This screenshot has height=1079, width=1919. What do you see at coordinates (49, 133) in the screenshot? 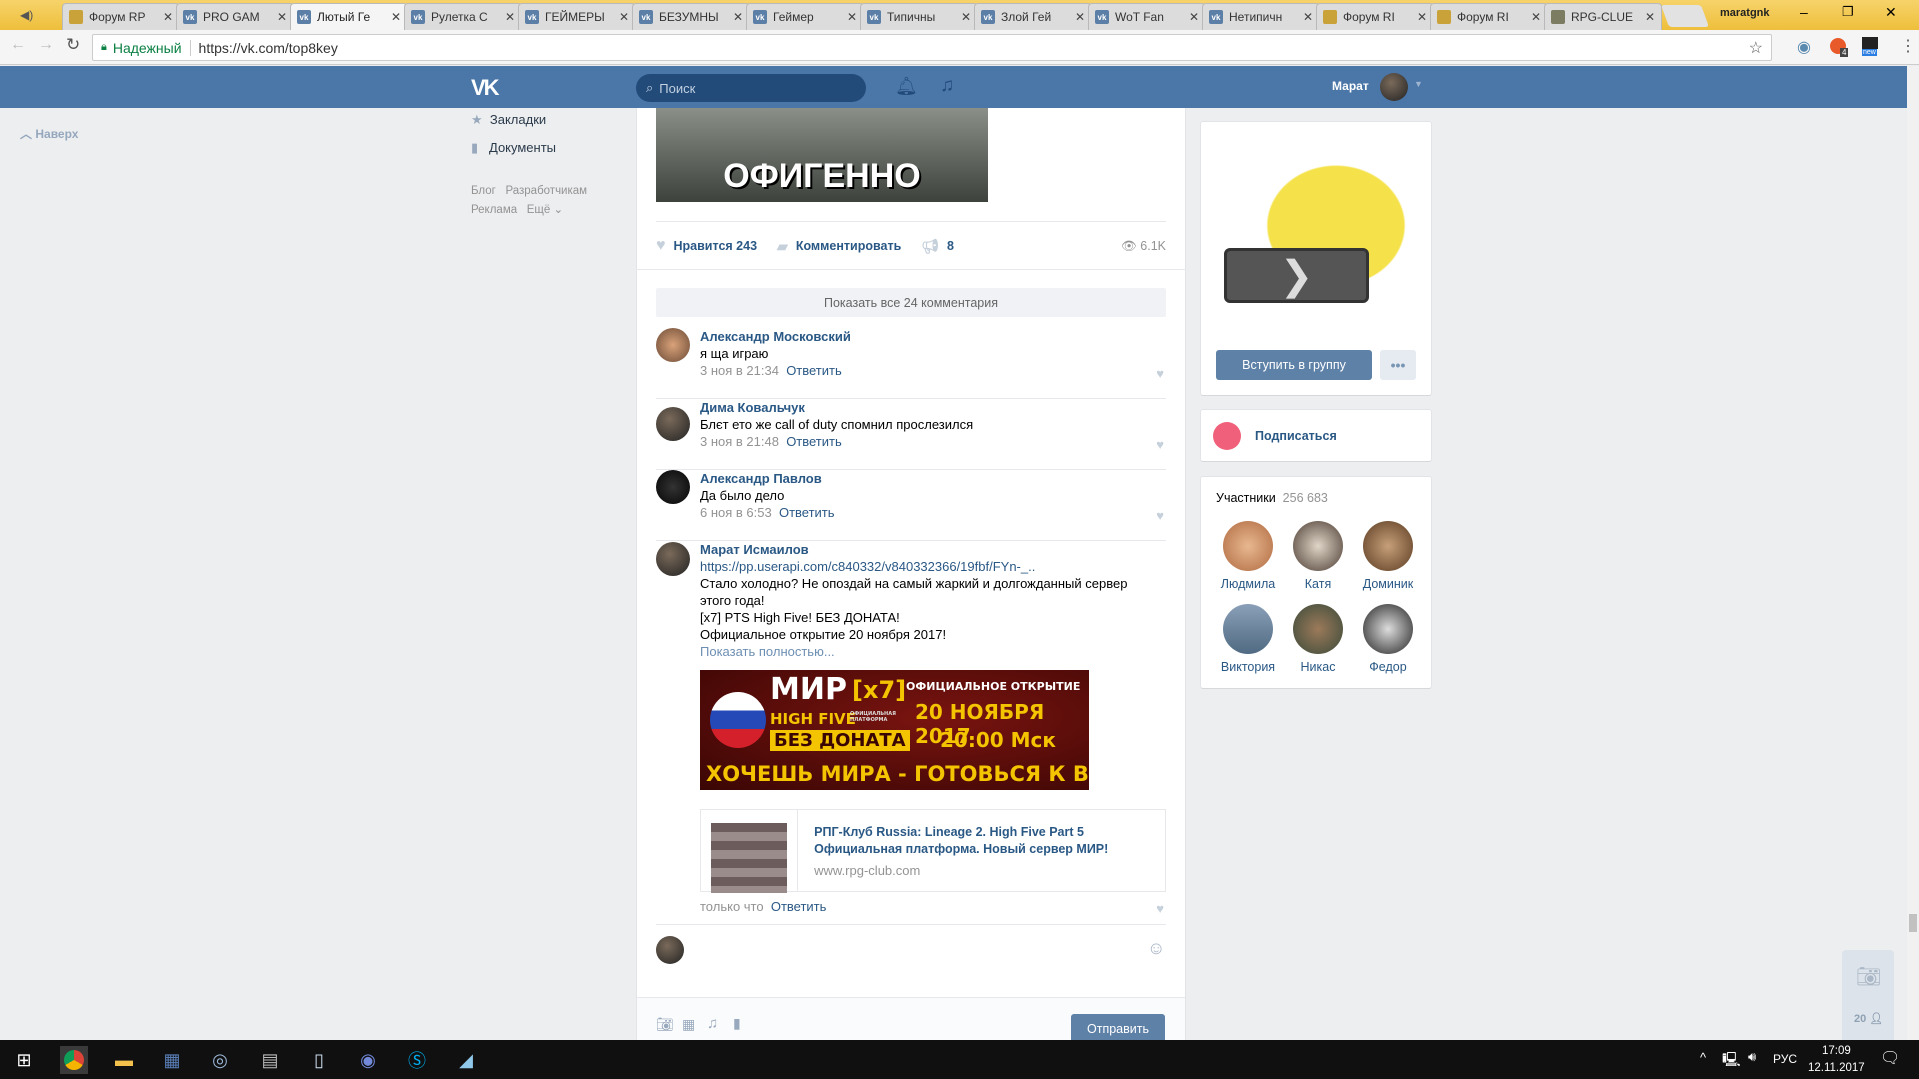
I see `back-to-top-link: ︿ Наверх` at bounding box center [49, 133].